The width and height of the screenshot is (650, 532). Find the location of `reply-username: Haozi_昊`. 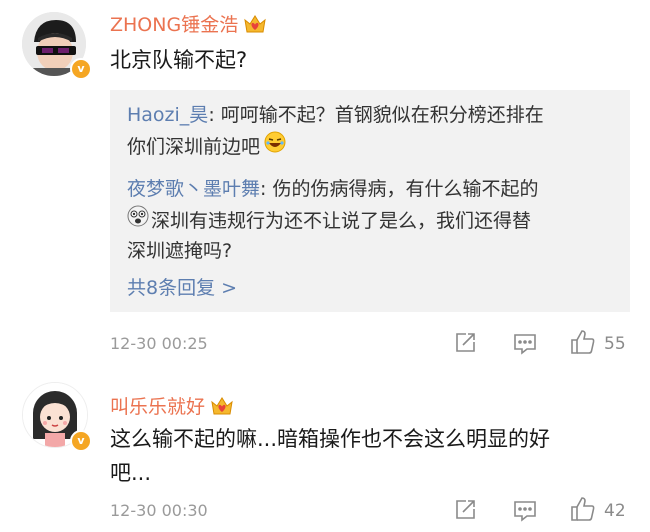

reply-username: Haozi_昊 is located at coordinates (167, 115).